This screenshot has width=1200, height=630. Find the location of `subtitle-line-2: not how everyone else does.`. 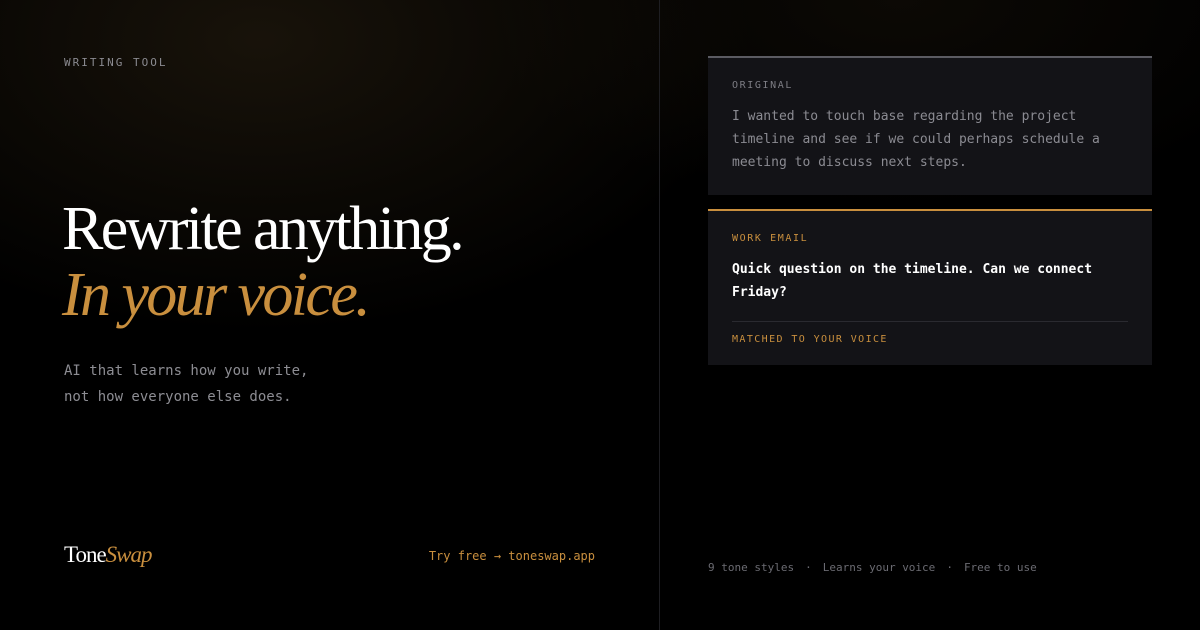

subtitle-line-2: not how everyone else does. is located at coordinates (178, 397).